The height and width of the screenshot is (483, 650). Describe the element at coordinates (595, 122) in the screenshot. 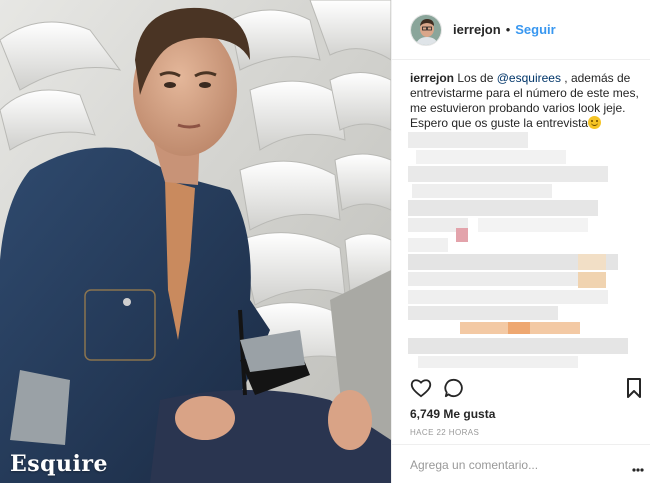

I see `smile-emoji-icon` at that location.